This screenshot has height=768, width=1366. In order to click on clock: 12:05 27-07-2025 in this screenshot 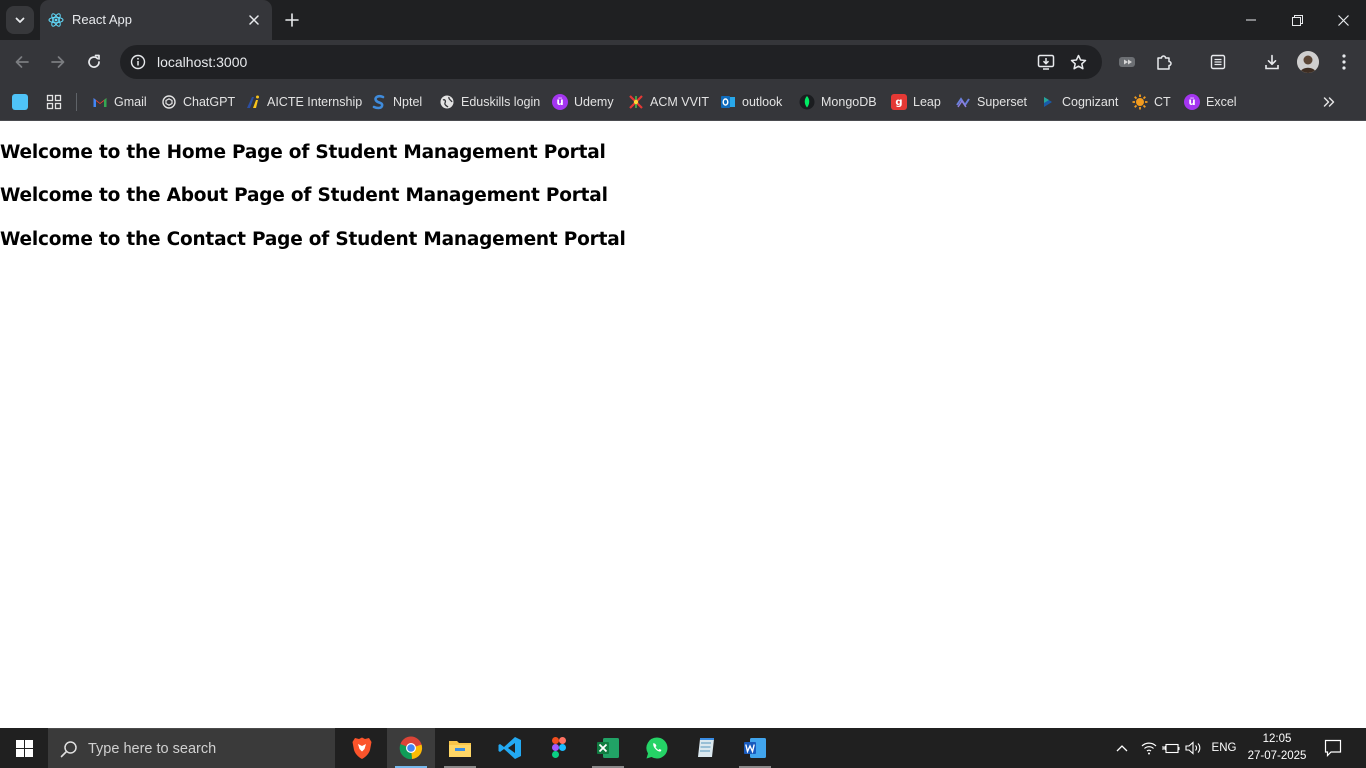, I will do `click(1277, 748)`.